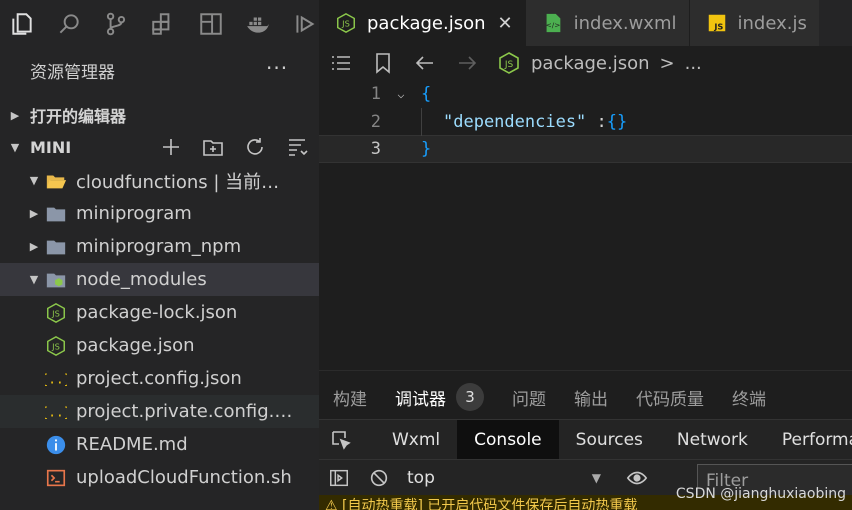 Image resolution: width=852 pixels, height=510 pixels. What do you see at coordinates (504, 478) in the screenshot?
I see `context-select: top ▼` at bounding box center [504, 478].